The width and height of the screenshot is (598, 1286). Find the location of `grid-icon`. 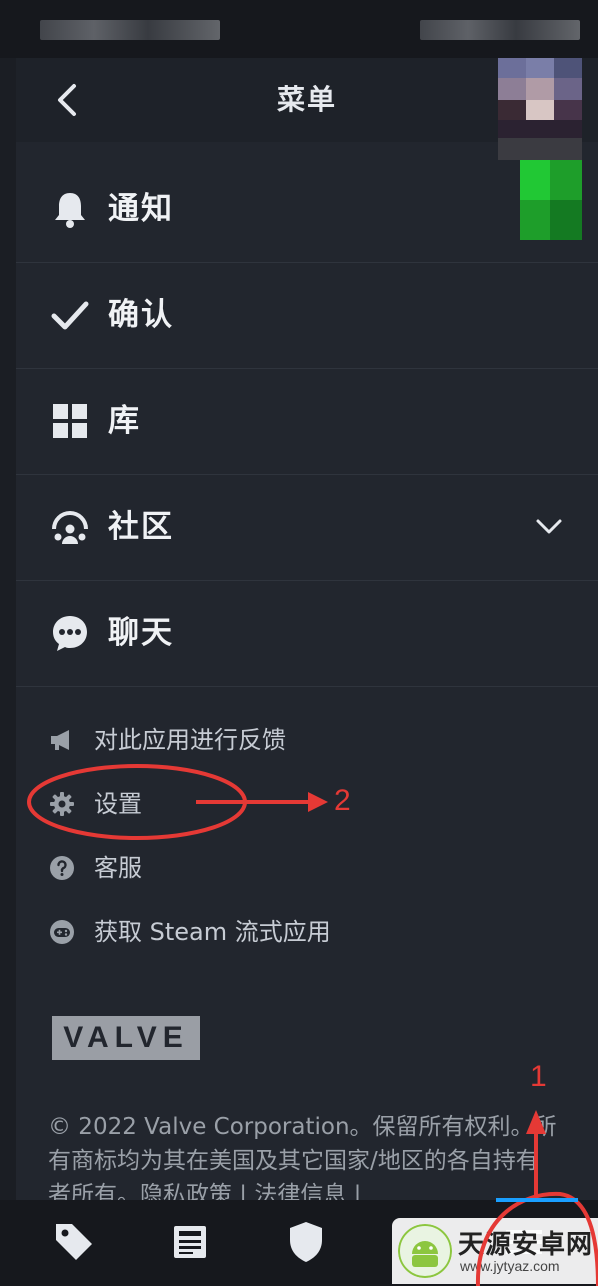

grid-icon is located at coordinates (70, 421).